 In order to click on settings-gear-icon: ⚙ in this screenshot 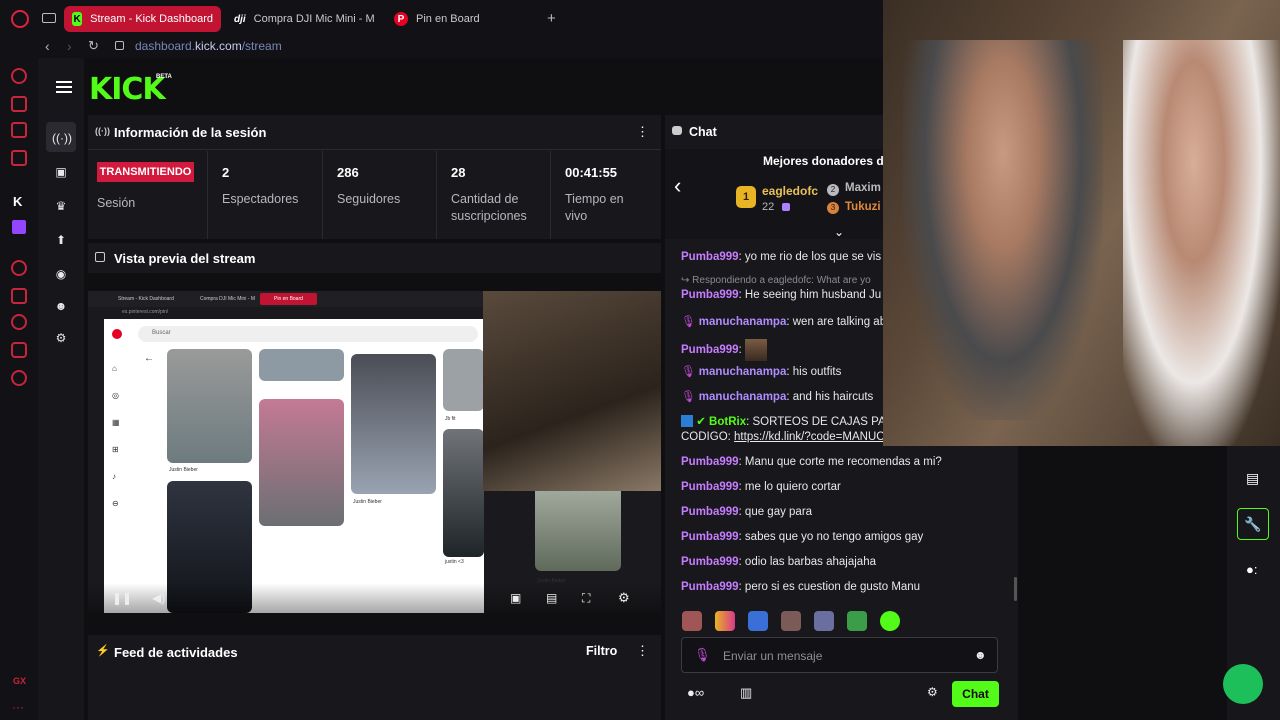, I will do `click(624, 598)`.